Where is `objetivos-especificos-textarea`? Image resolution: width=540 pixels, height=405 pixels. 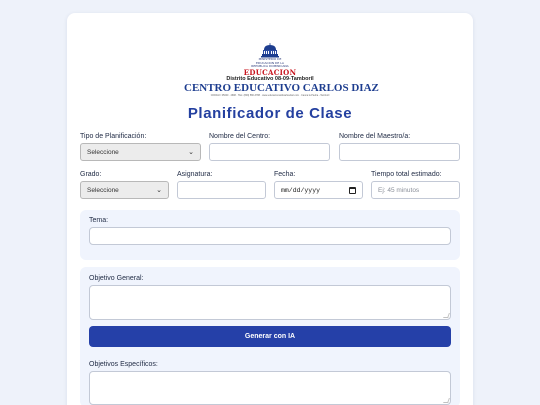
objetivos-especificos-textarea is located at coordinates (270, 388).